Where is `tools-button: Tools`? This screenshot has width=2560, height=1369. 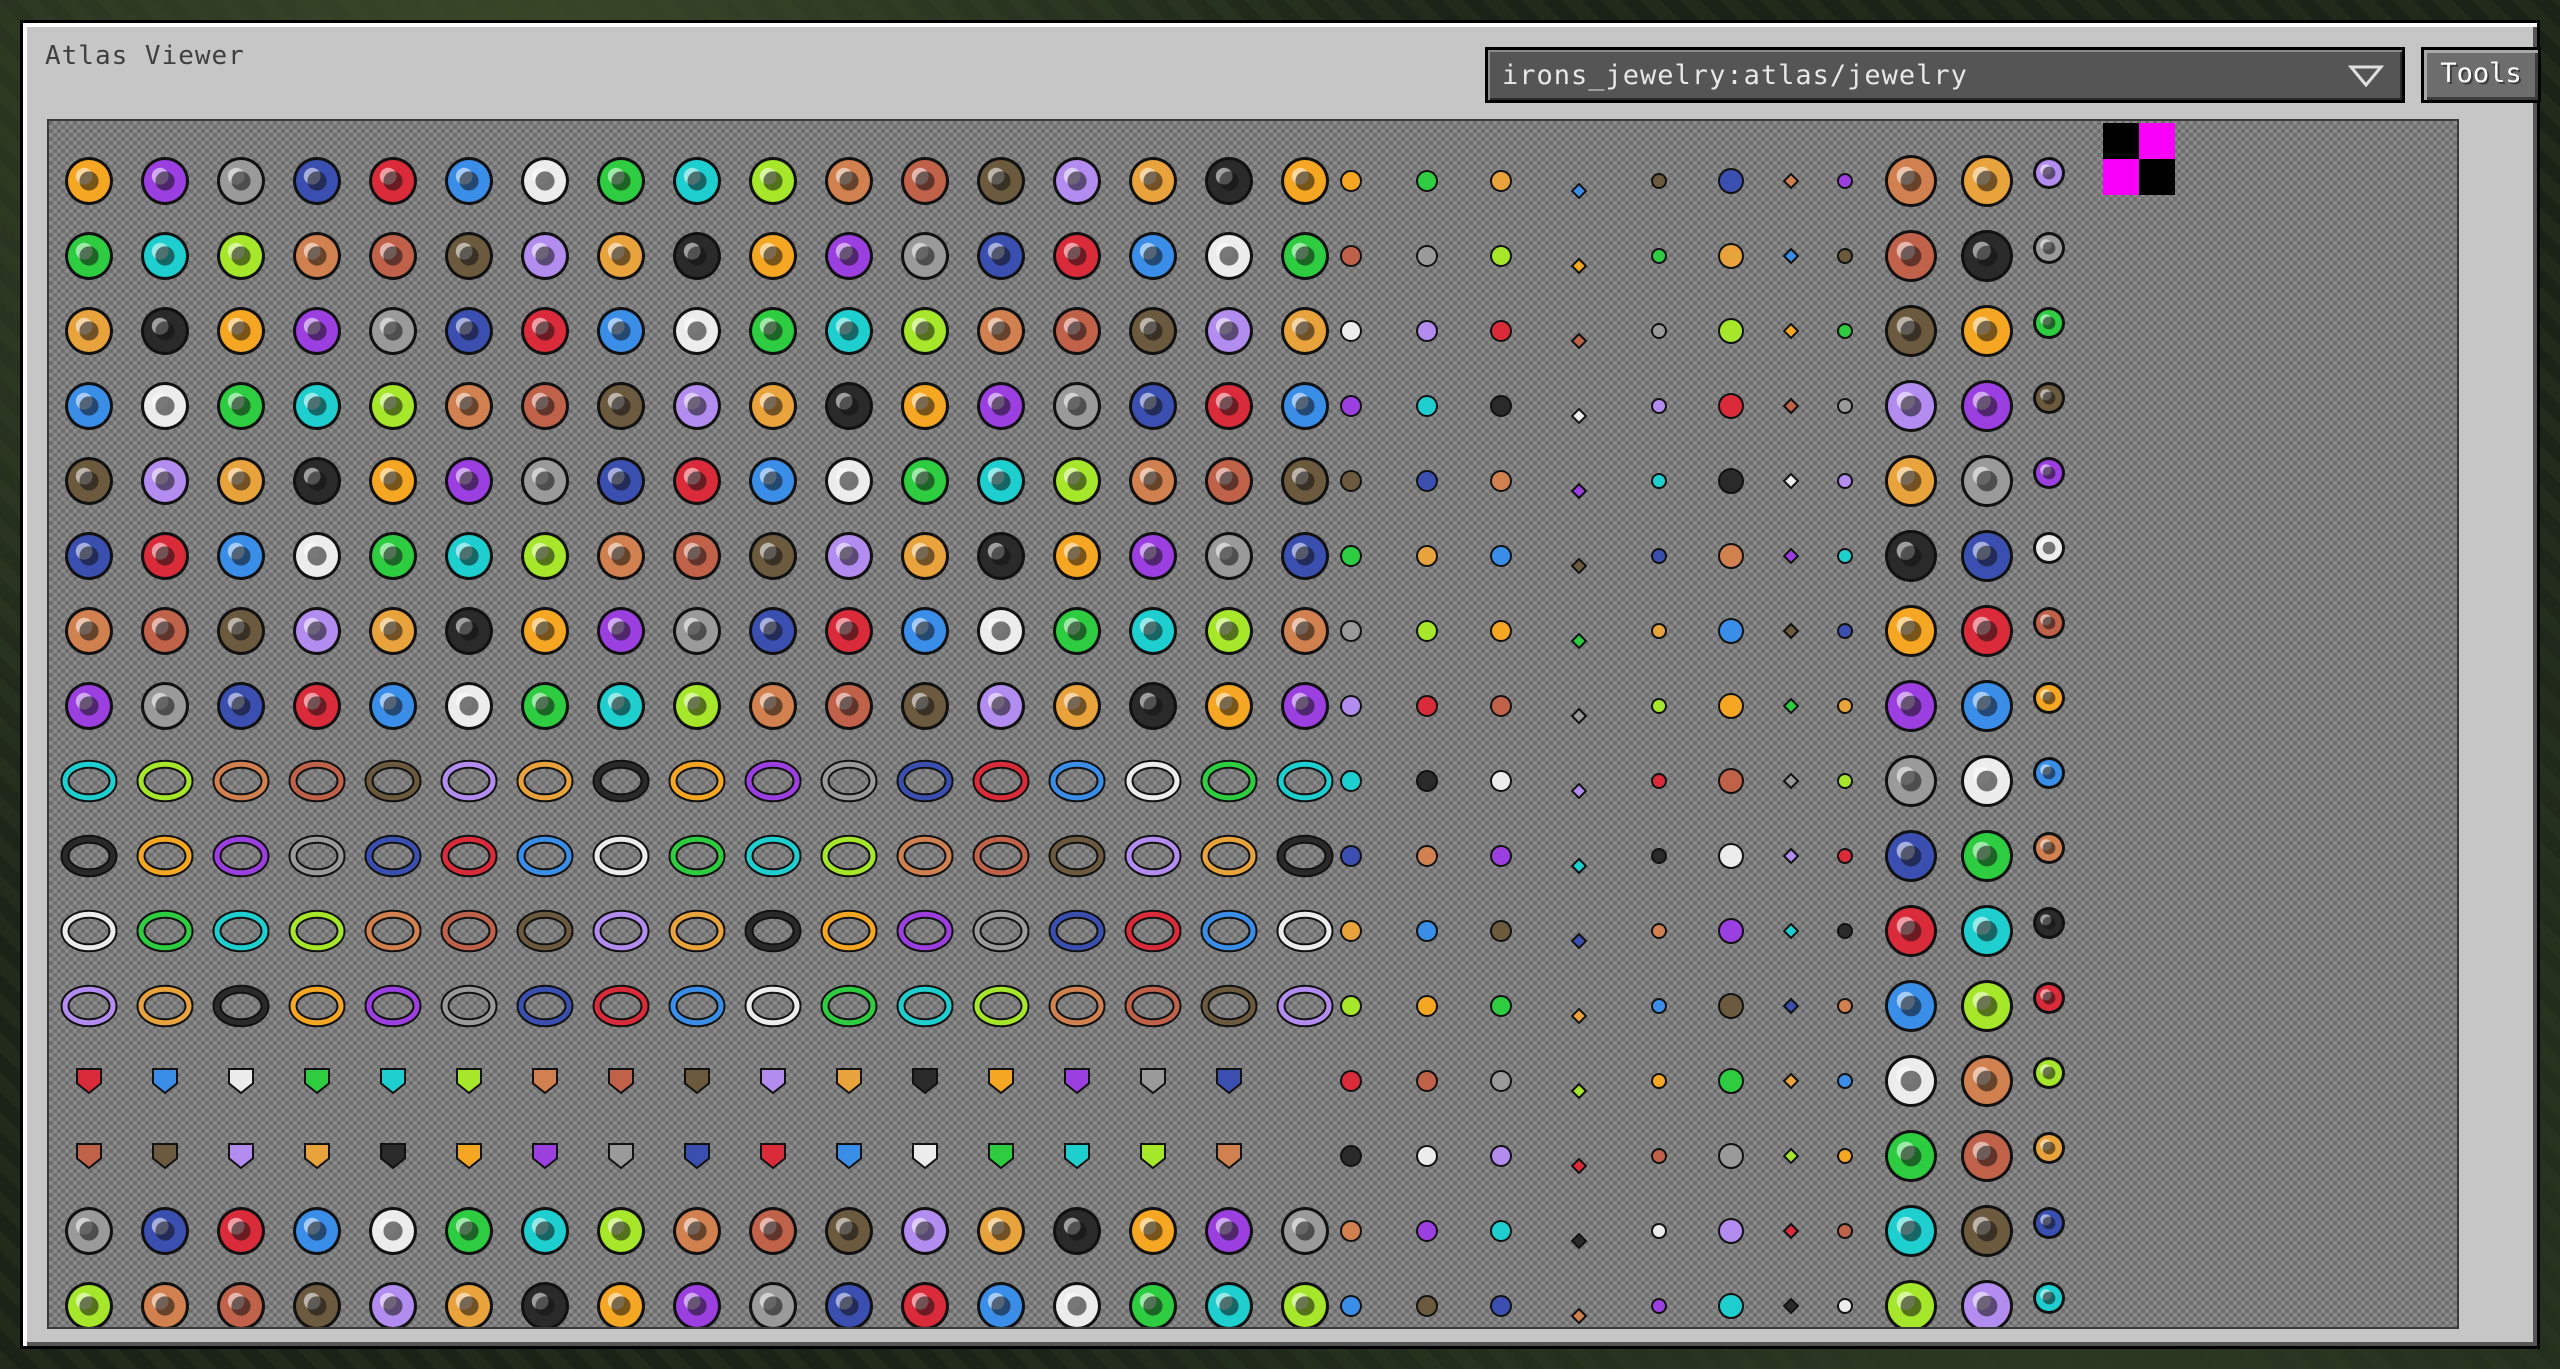 tools-button: Tools is located at coordinates (2481, 75).